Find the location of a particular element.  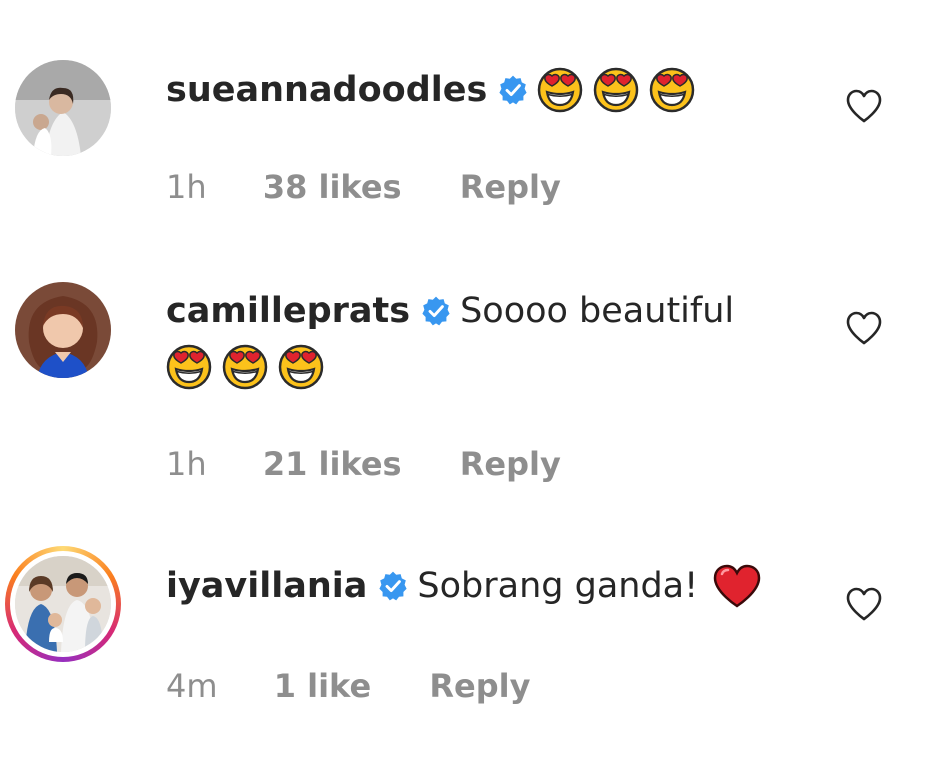

comment-likes: 1 like is located at coordinates (322, 686).